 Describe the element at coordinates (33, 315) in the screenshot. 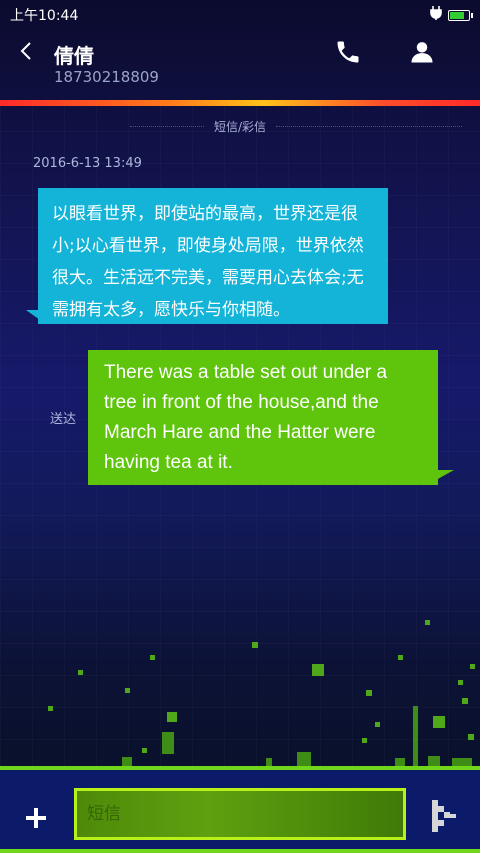

I see `incoming-bubble-tail` at that location.